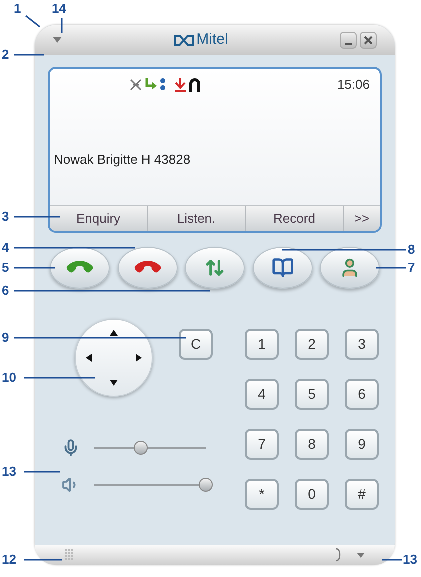 The width and height of the screenshot is (421, 577). What do you see at coordinates (69, 555) in the screenshot?
I see `grip-icon` at bounding box center [69, 555].